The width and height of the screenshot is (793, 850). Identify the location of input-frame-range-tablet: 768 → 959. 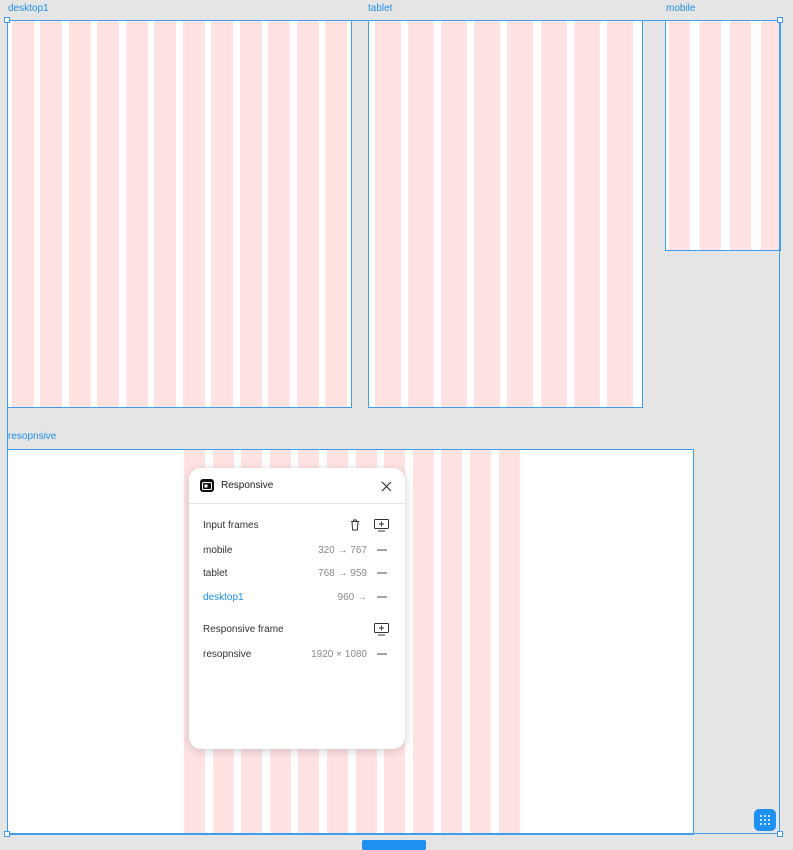
(342, 573).